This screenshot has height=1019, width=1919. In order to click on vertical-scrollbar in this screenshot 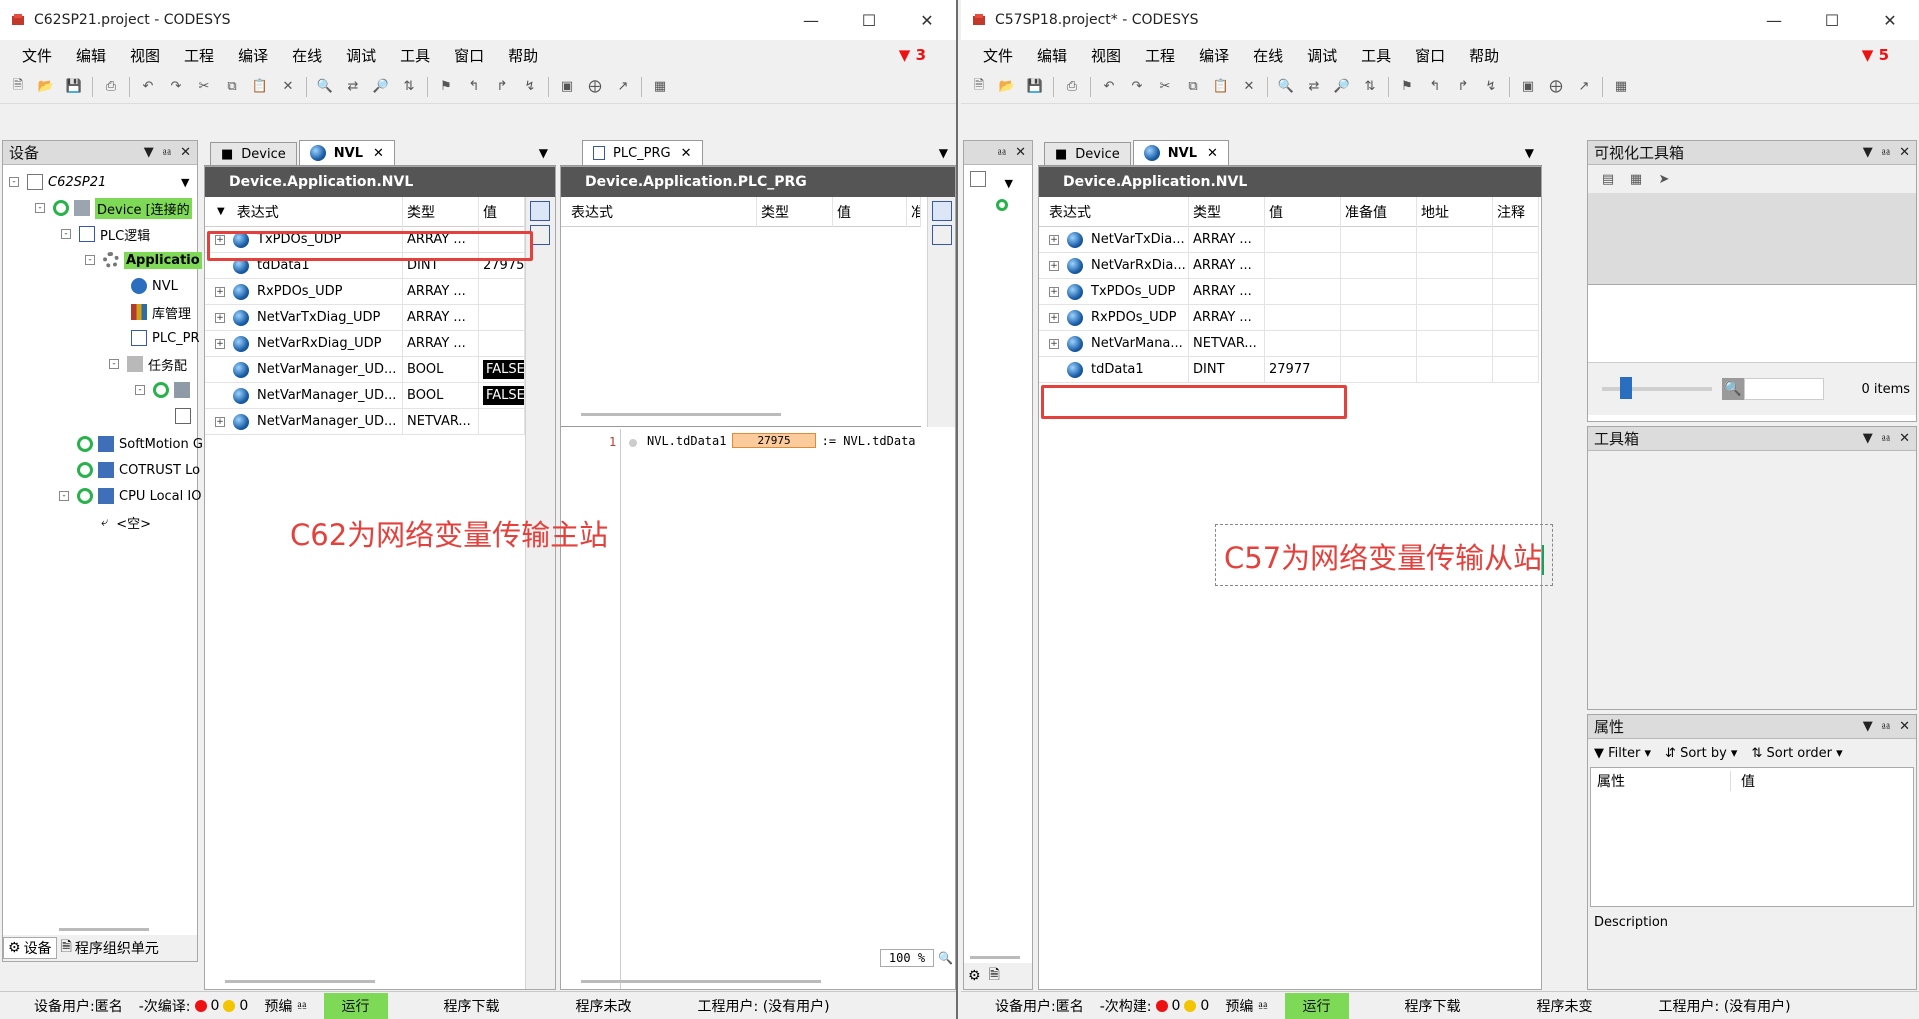, I will do `click(941, 312)`.